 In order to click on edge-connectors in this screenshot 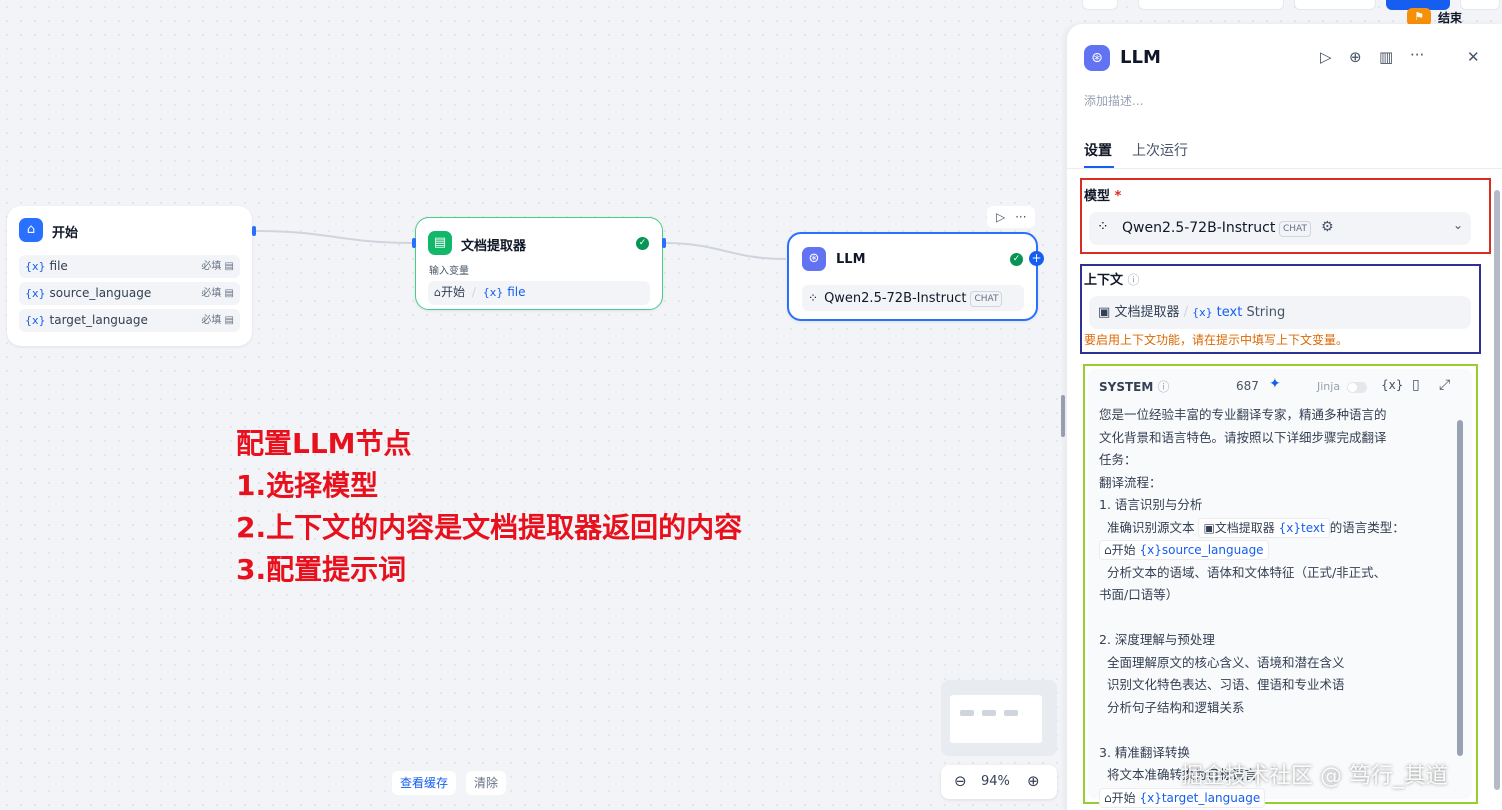, I will do `click(521, 245)`.